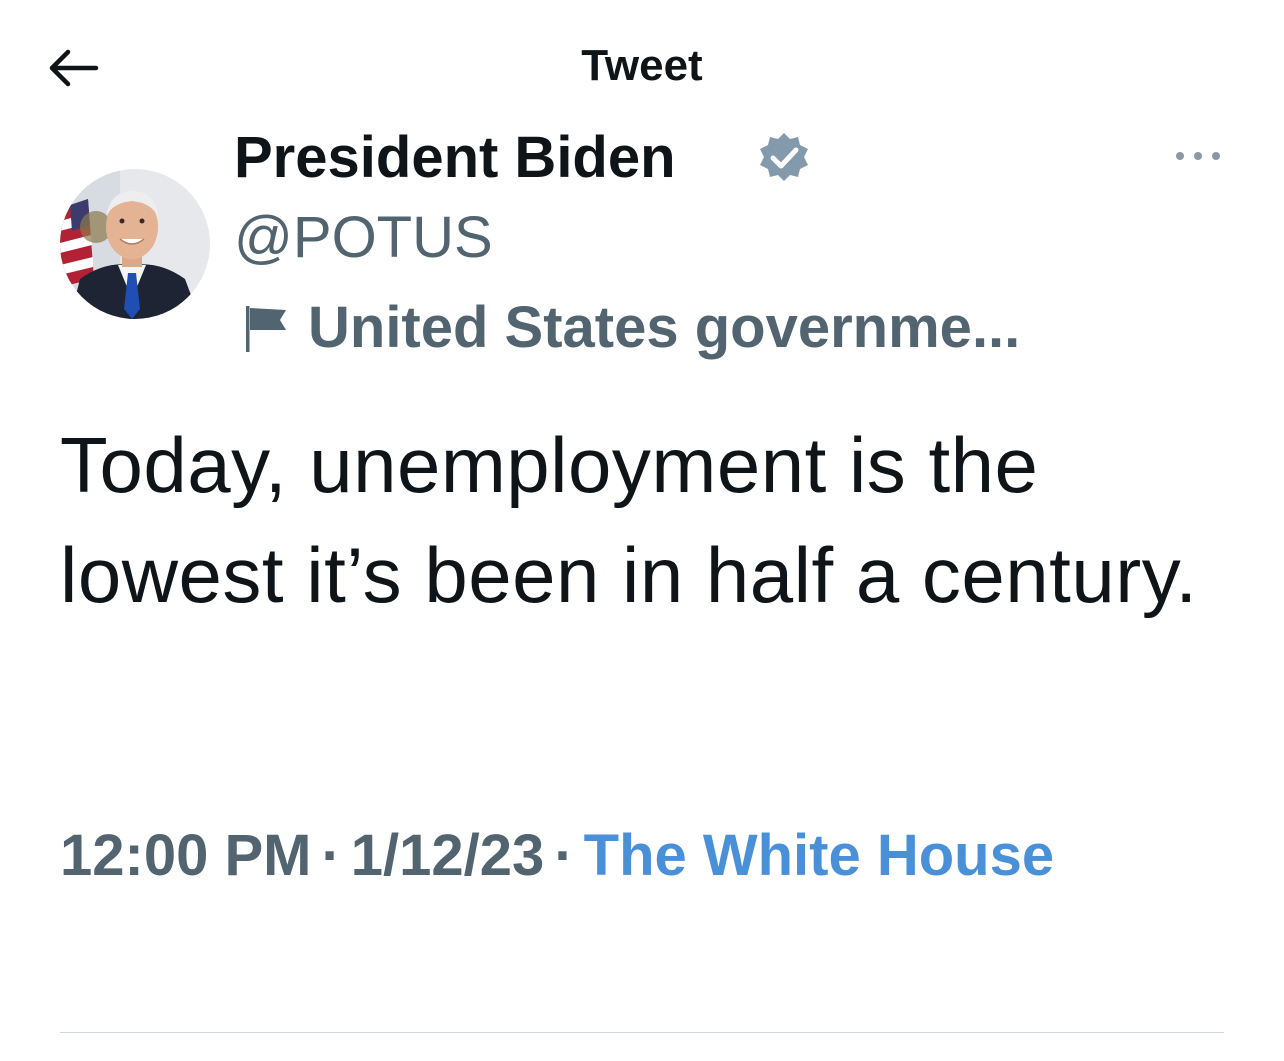 The image size is (1284, 1061). I want to click on display-name: President Biden, so click(455, 158).